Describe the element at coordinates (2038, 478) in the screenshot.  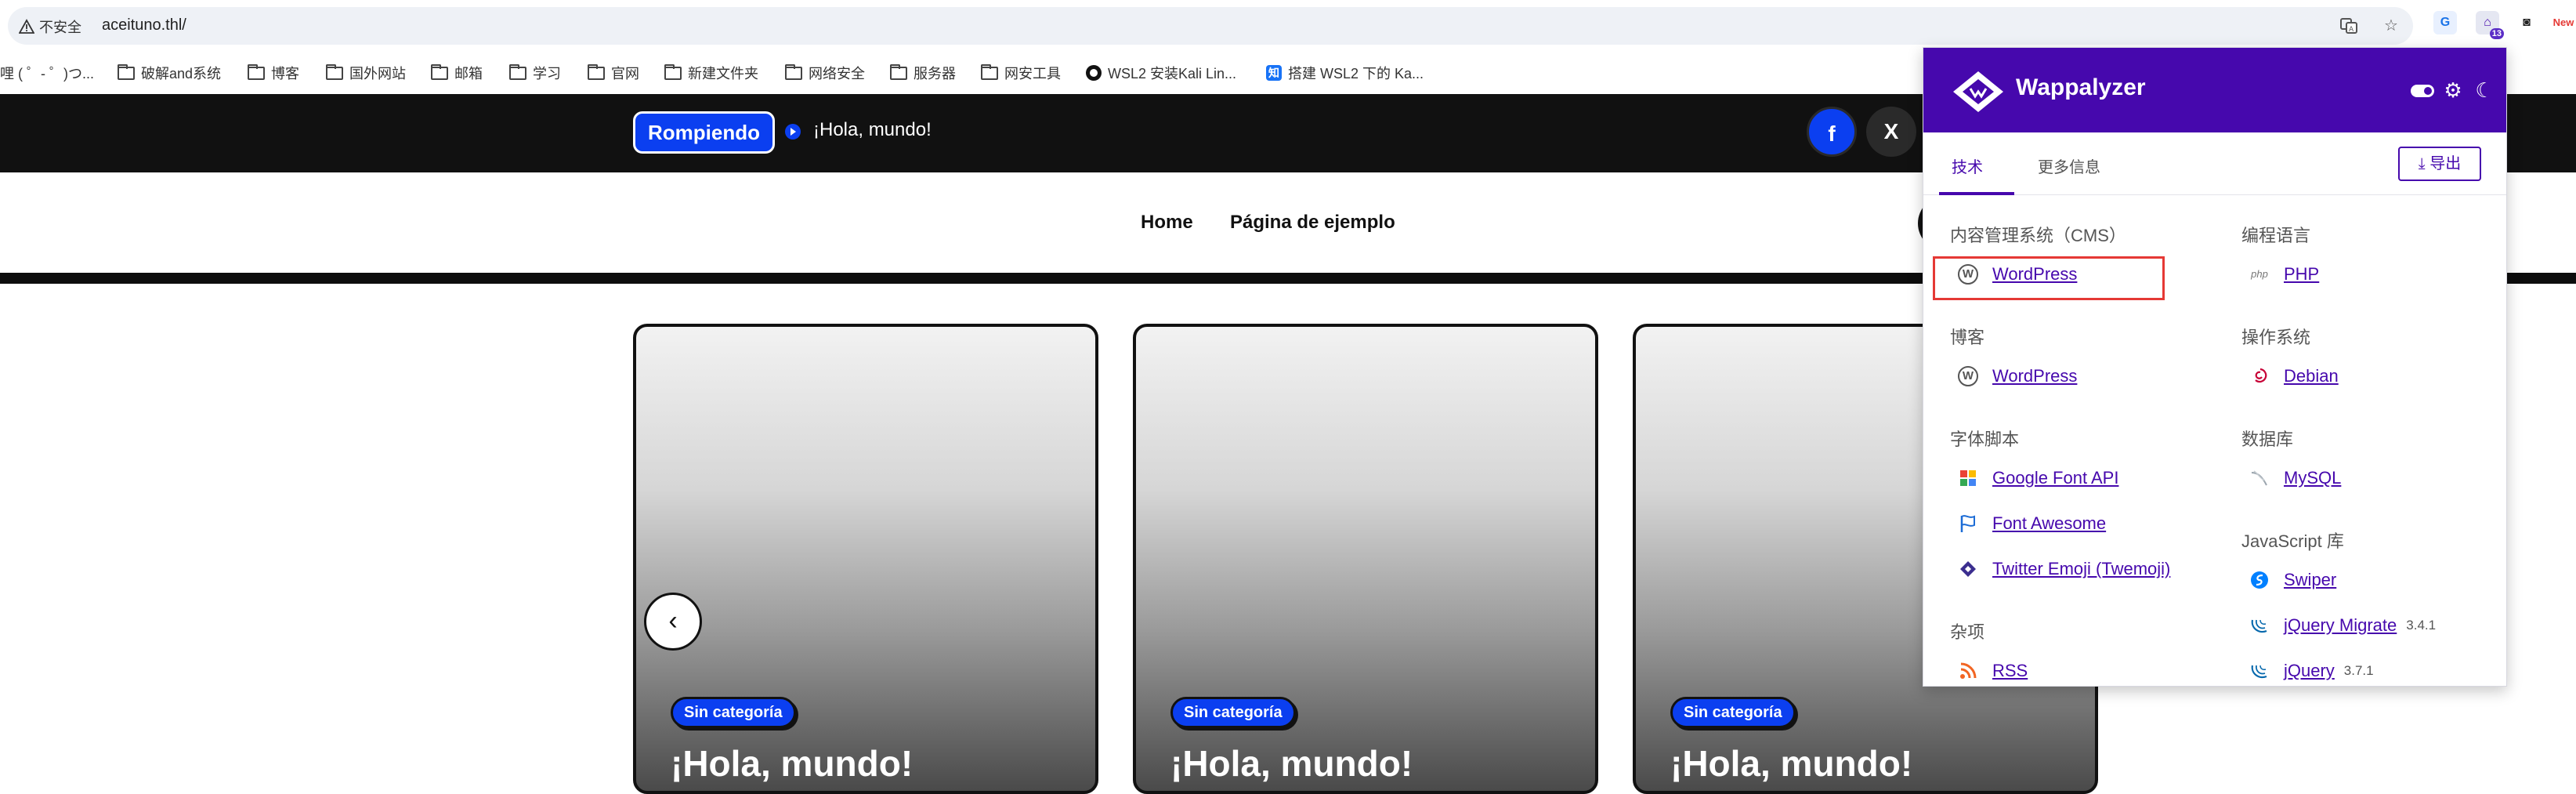
I see `tech-item: Google Font API` at that location.